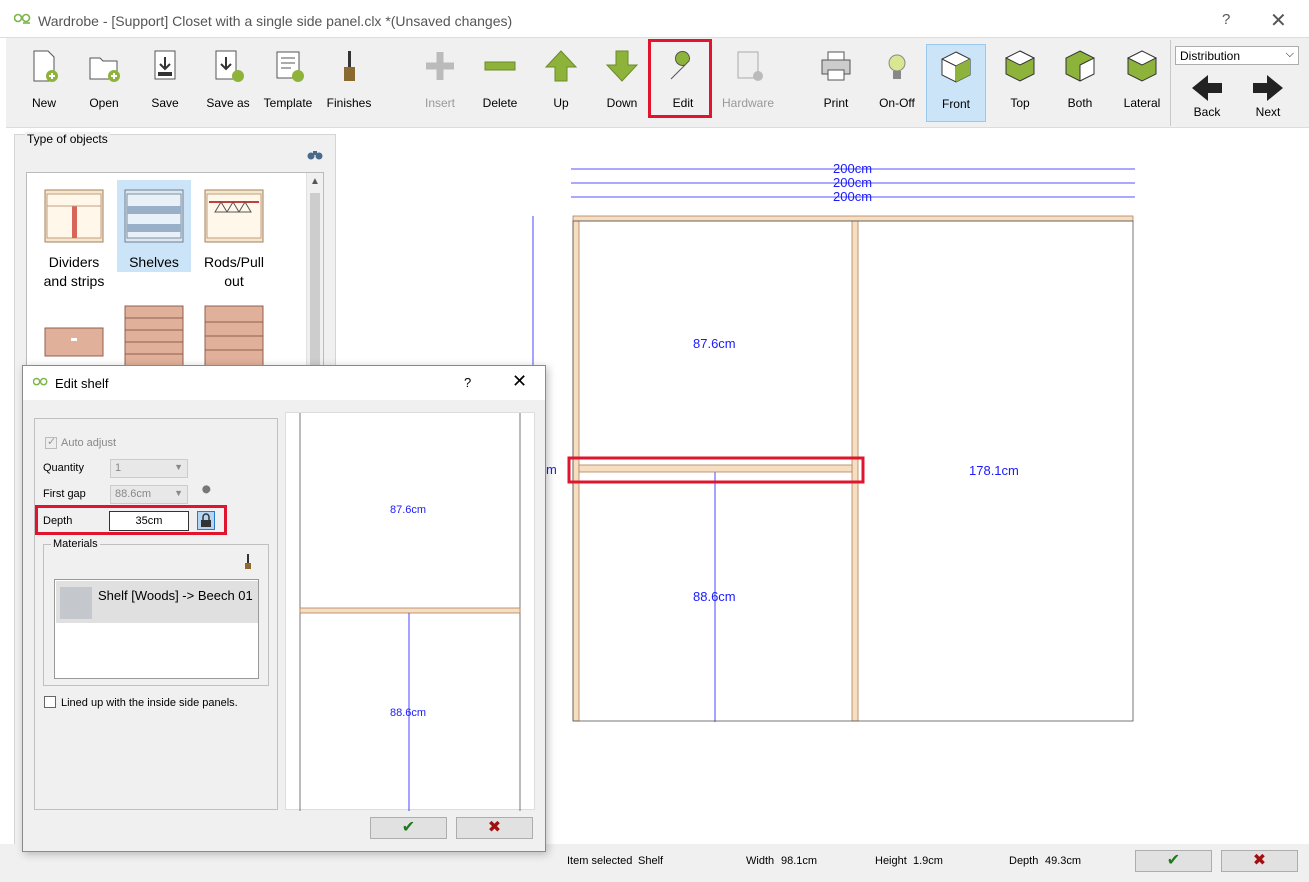 The image size is (1309, 882). What do you see at coordinates (63, 468) in the screenshot?
I see `quantity-label: Quantity` at bounding box center [63, 468].